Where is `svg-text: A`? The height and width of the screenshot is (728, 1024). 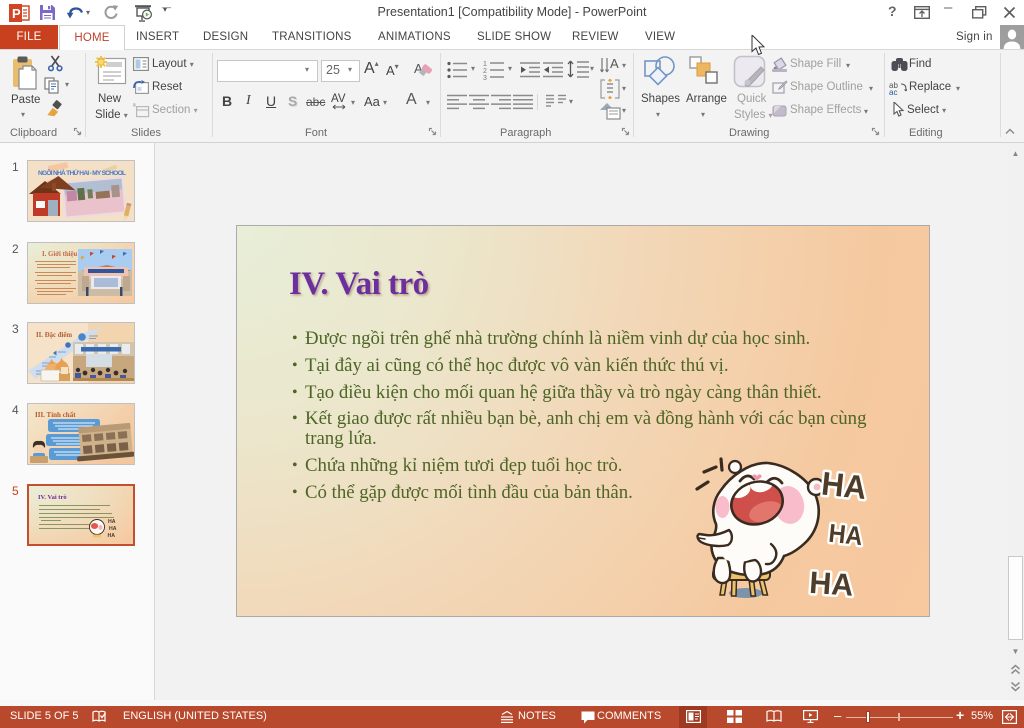 svg-text: A is located at coordinates (614, 63).